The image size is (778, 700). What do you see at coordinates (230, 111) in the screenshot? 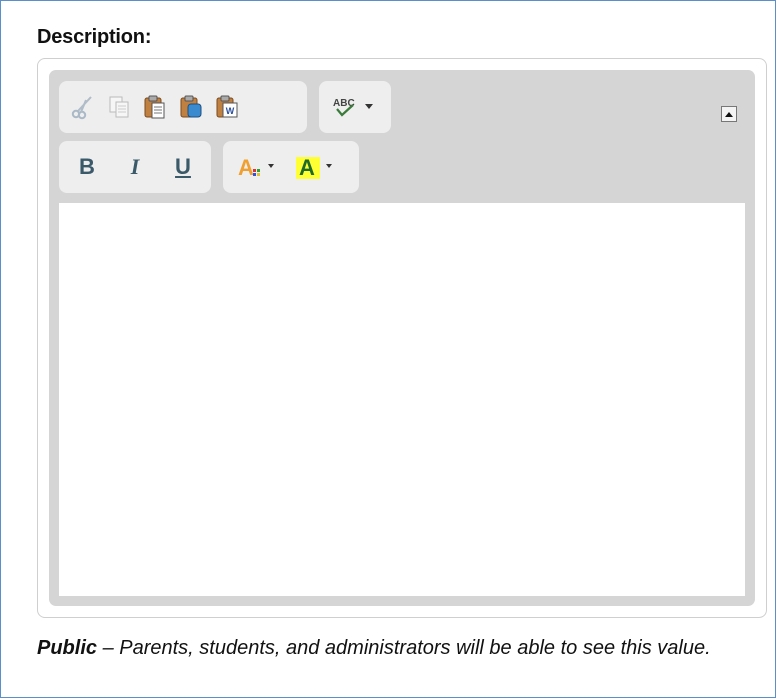
I see `svg-text: W` at bounding box center [230, 111].